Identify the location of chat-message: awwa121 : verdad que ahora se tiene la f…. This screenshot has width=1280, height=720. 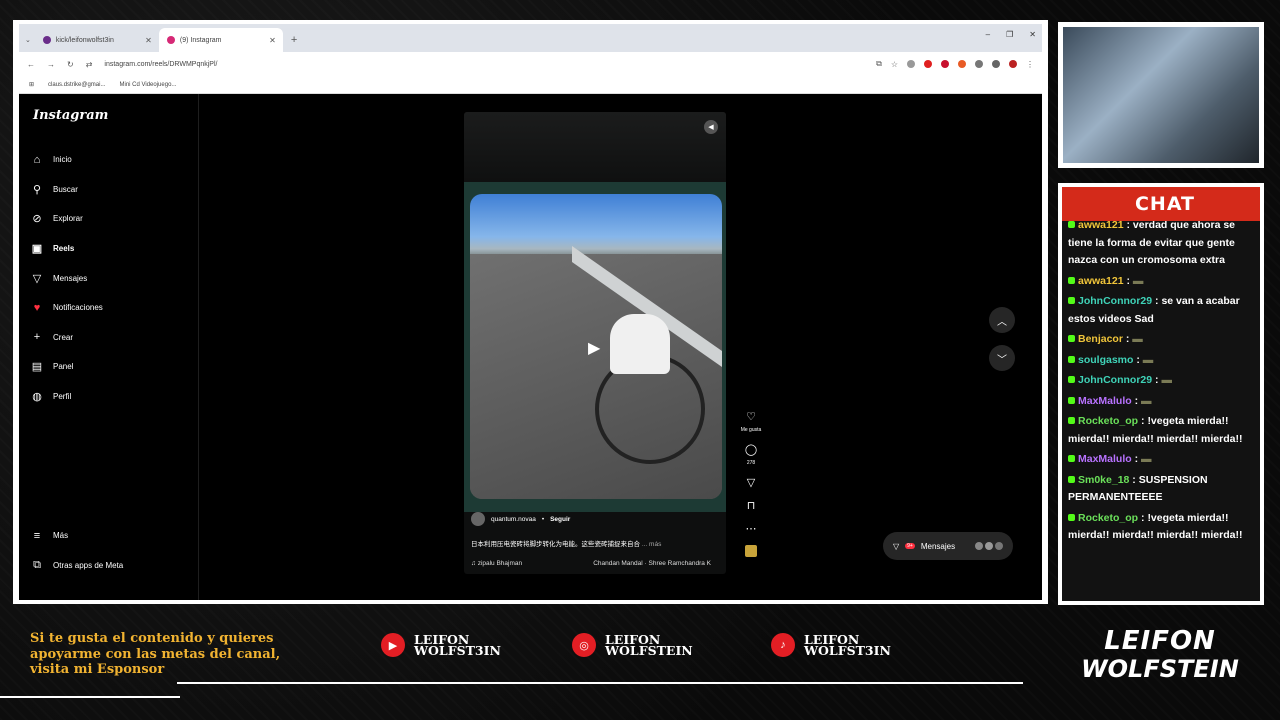
(1161, 243).